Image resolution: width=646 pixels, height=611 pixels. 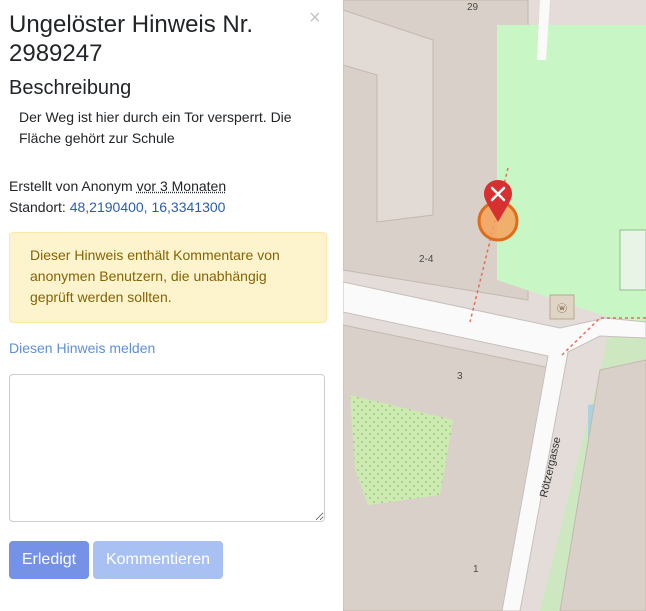 What do you see at coordinates (562, 309) in the screenshot?
I see `svg-text: ⓦ` at bounding box center [562, 309].